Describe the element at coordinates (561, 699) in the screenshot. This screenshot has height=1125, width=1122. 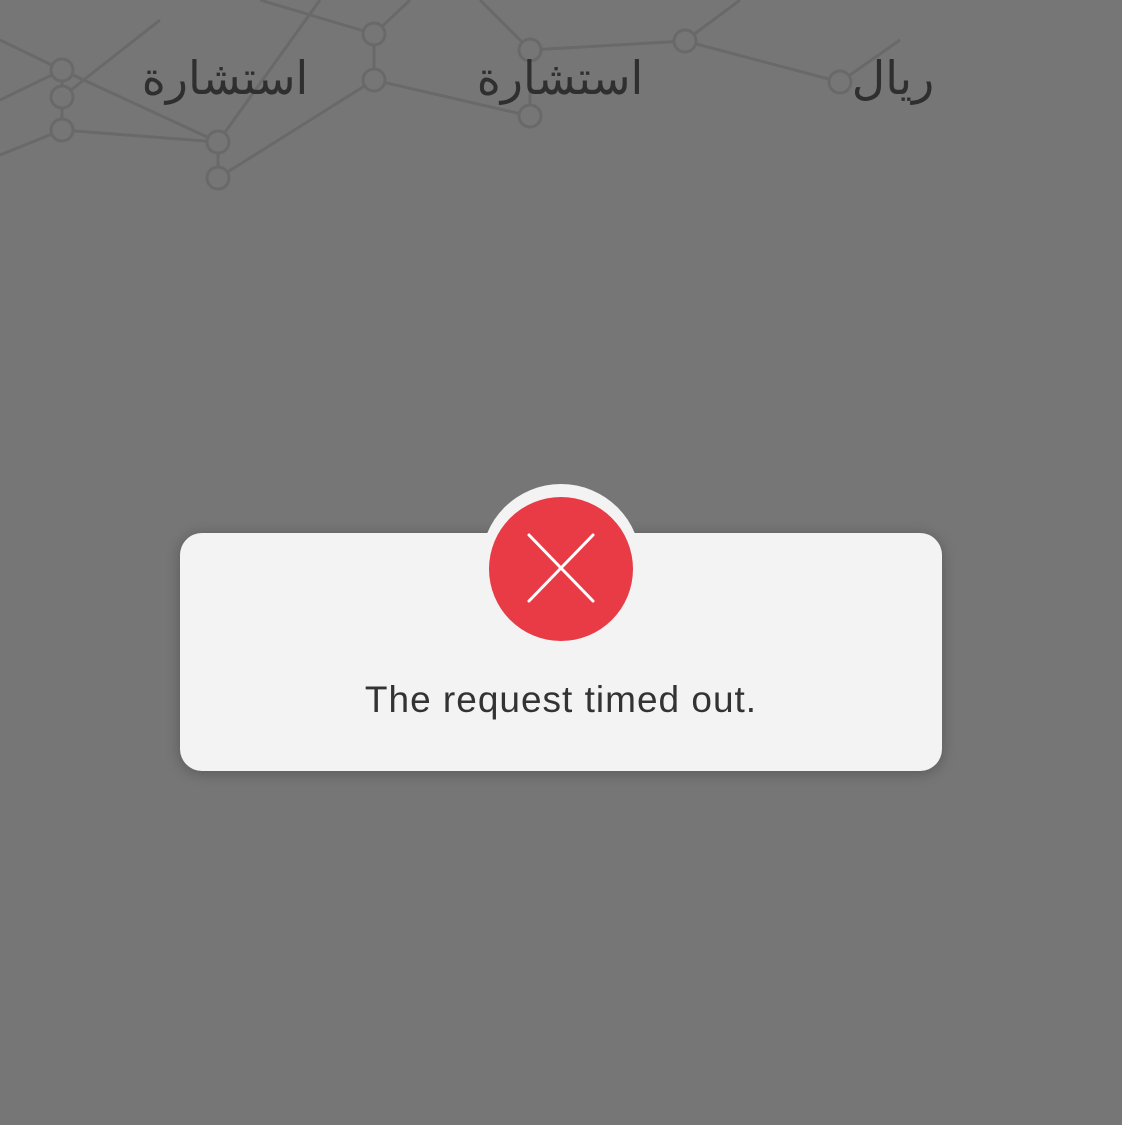
I see `error-message: The request timed out.` at that location.